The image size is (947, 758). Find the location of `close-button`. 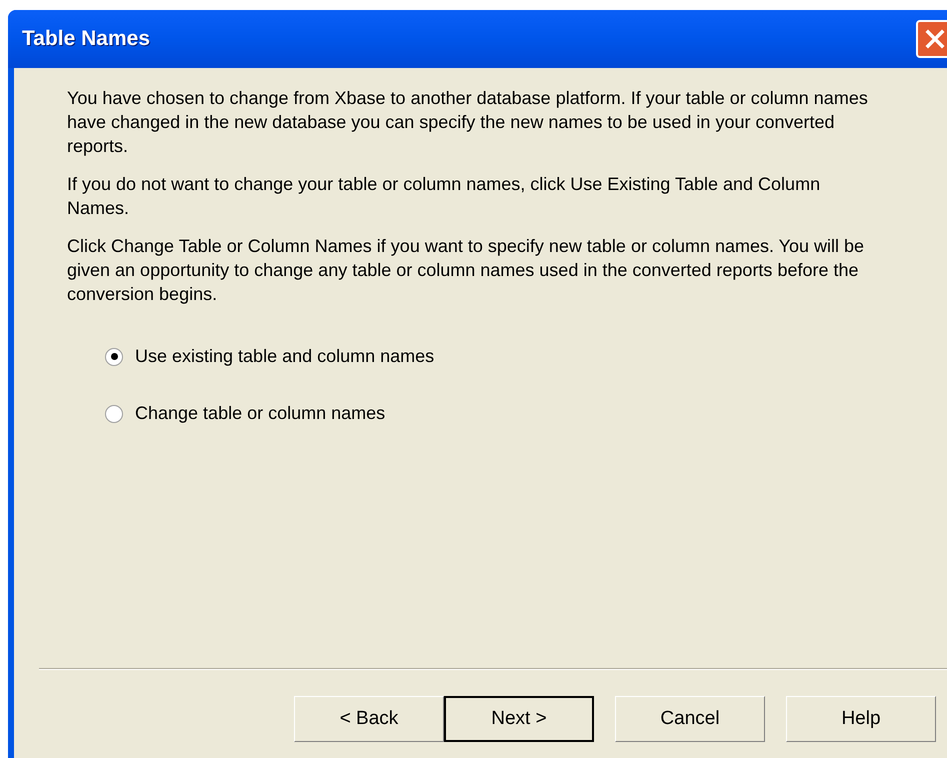

close-button is located at coordinates (931, 39).